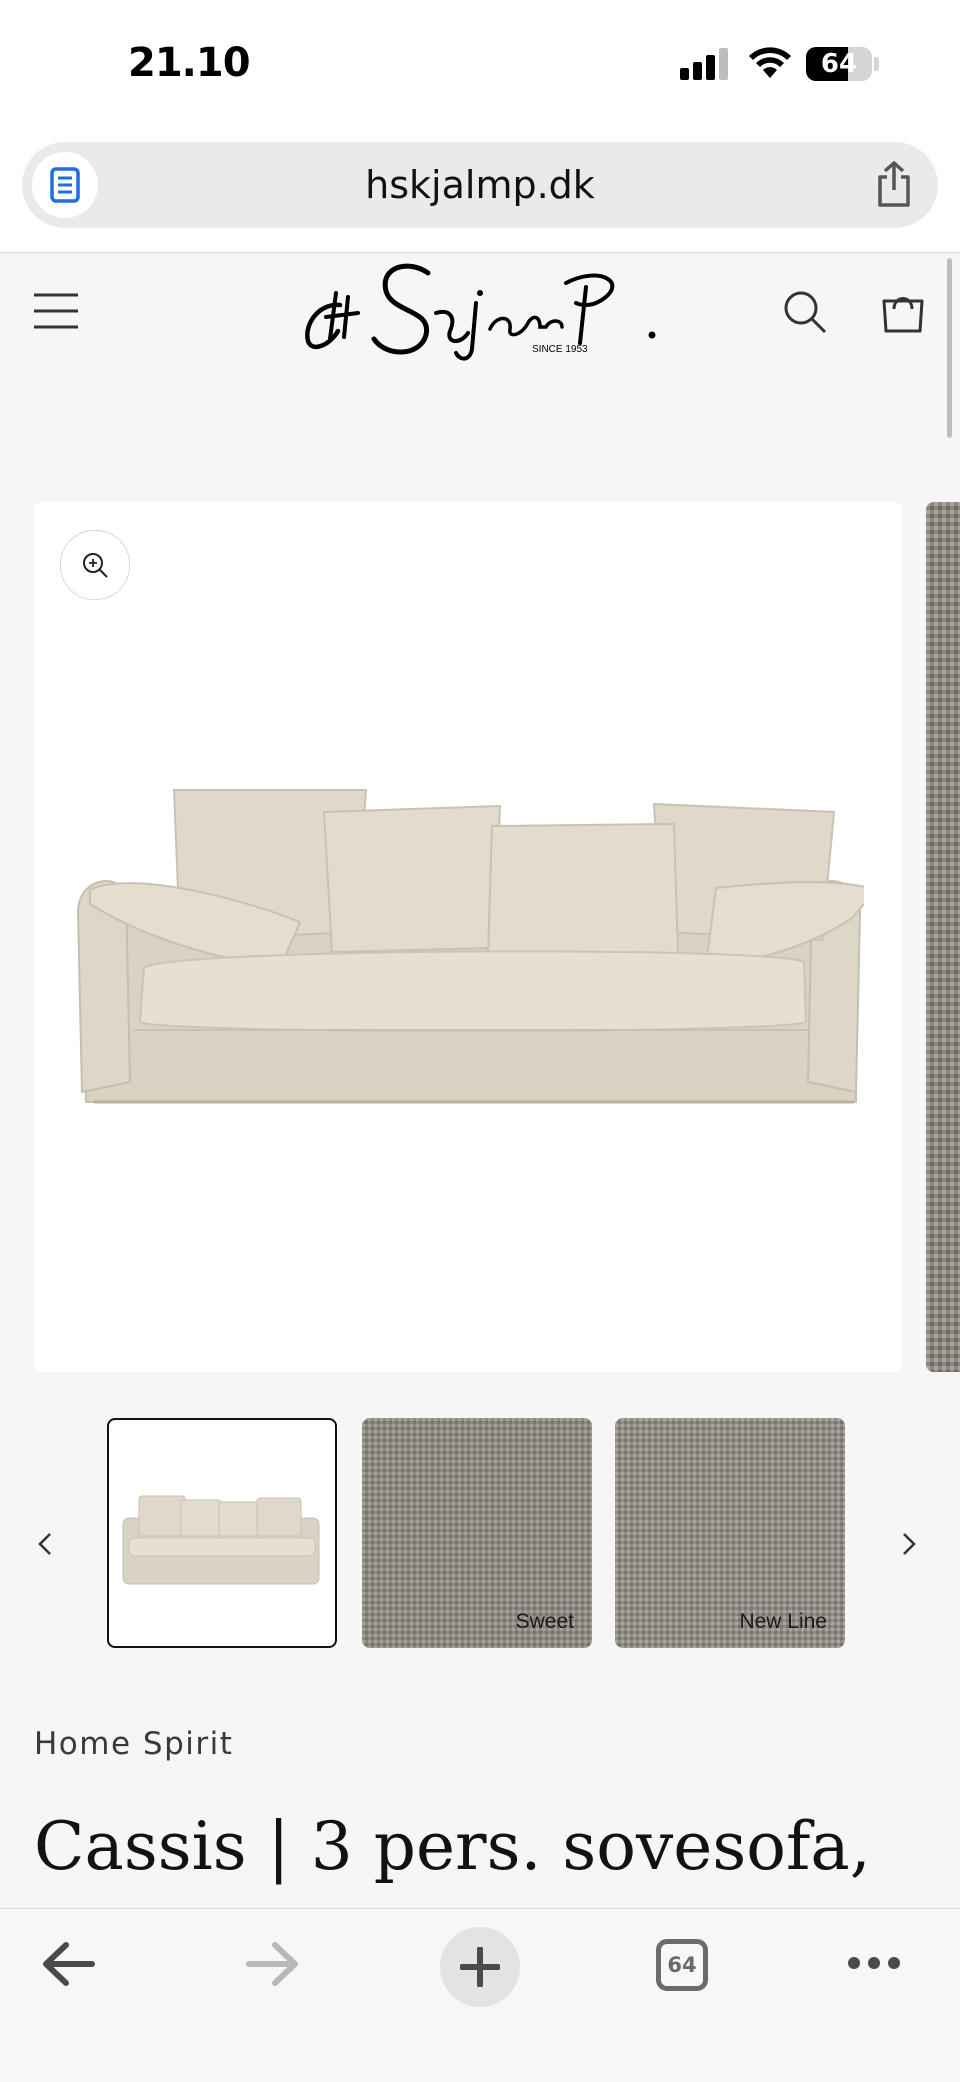 The width and height of the screenshot is (960, 2082). What do you see at coordinates (544, 1621) in the screenshot?
I see `thumbnail-label: Sweet` at bounding box center [544, 1621].